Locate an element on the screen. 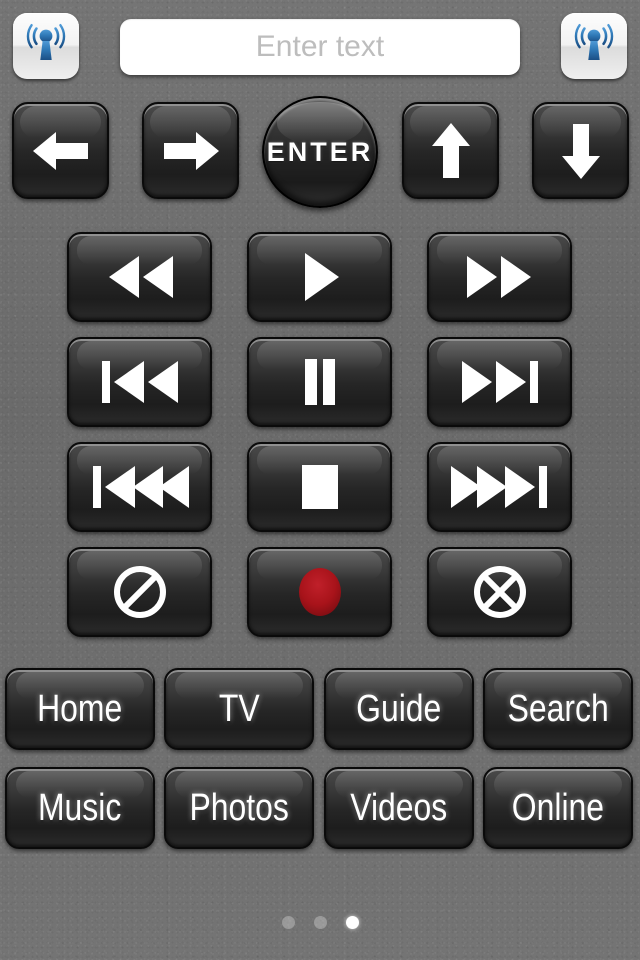  menu-label: Home is located at coordinates (80, 708).